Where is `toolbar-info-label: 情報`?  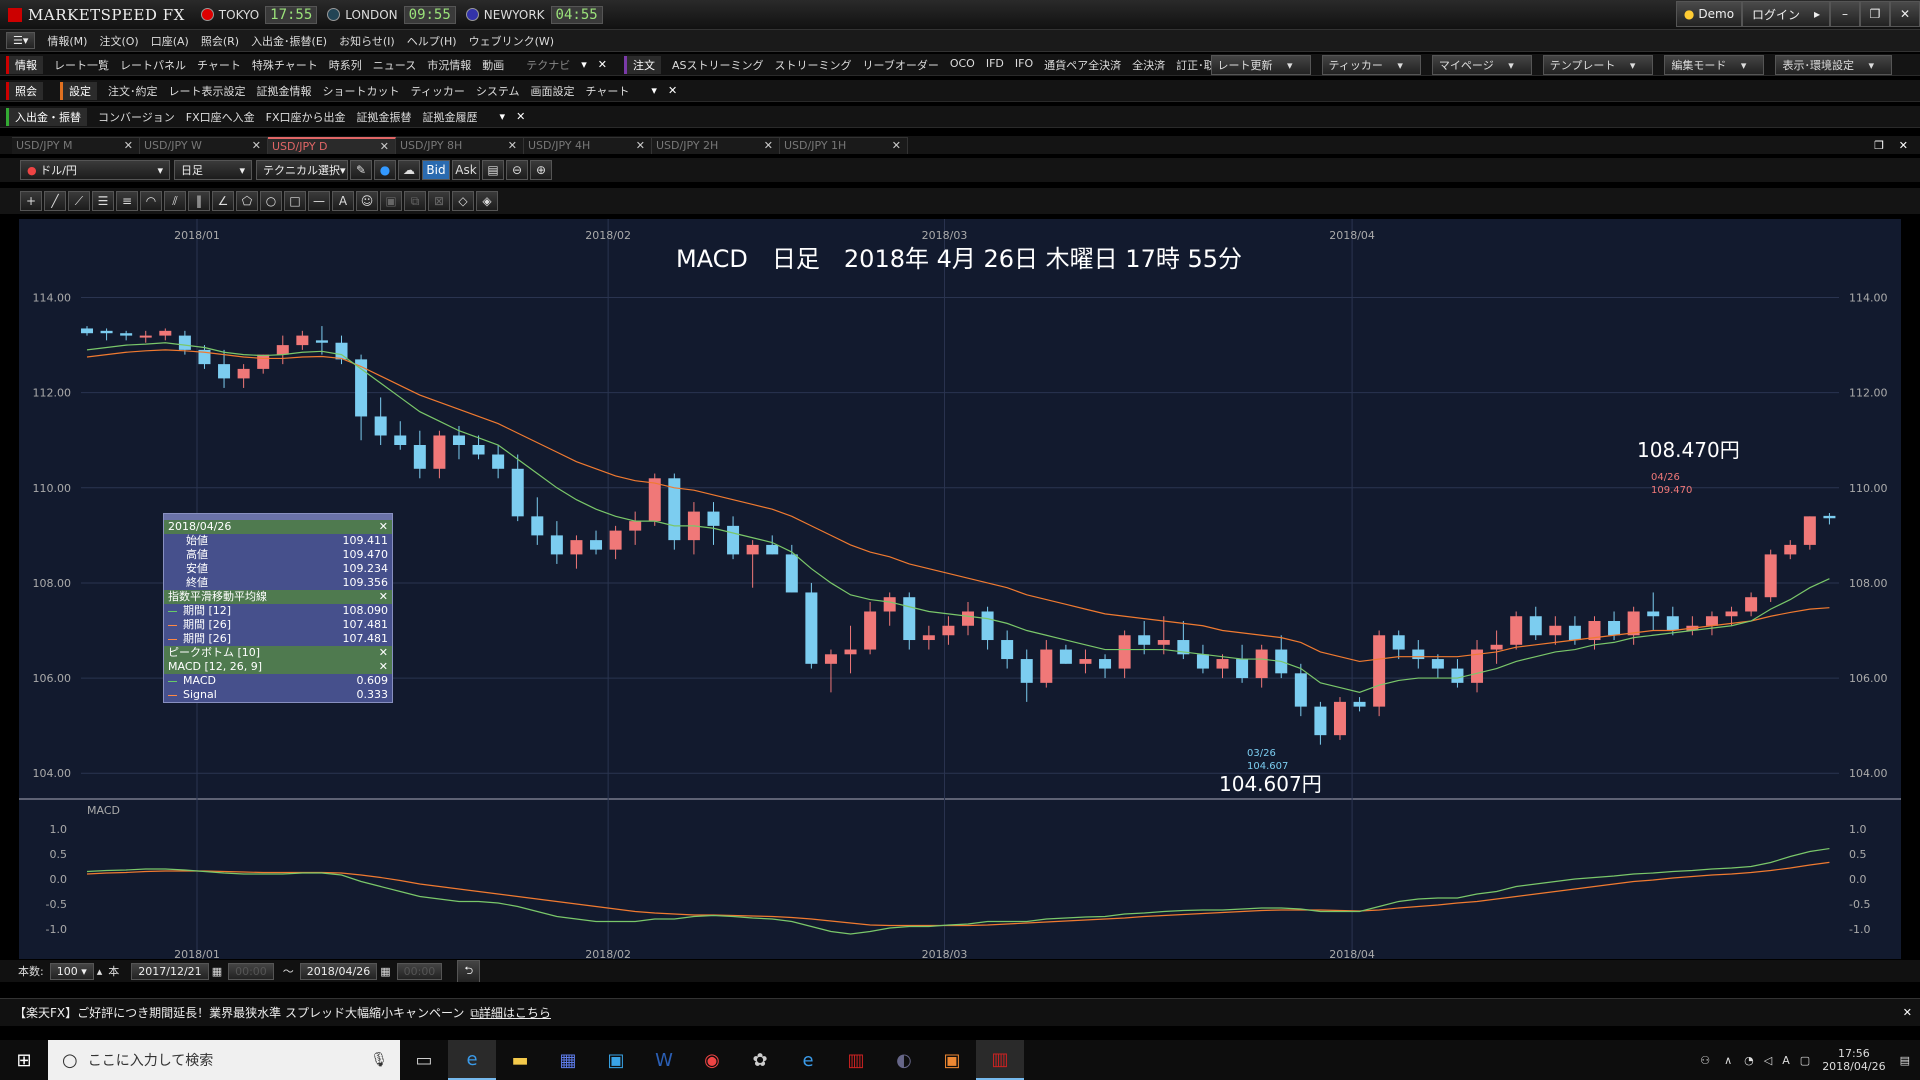 toolbar-info-label: 情報 is located at coordinates (24, 64).